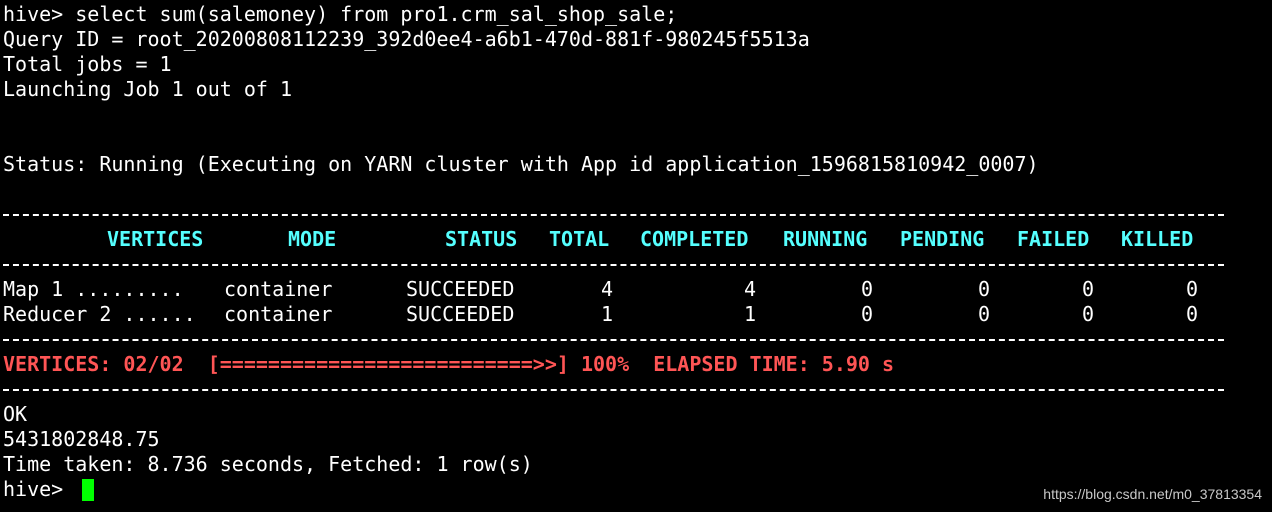 This screenshot has width=1272, height=512. Describe the element at coordinates (147, 89) in the screenshot. I see `launching-line: Launching Job 1 out of 1` at that location.